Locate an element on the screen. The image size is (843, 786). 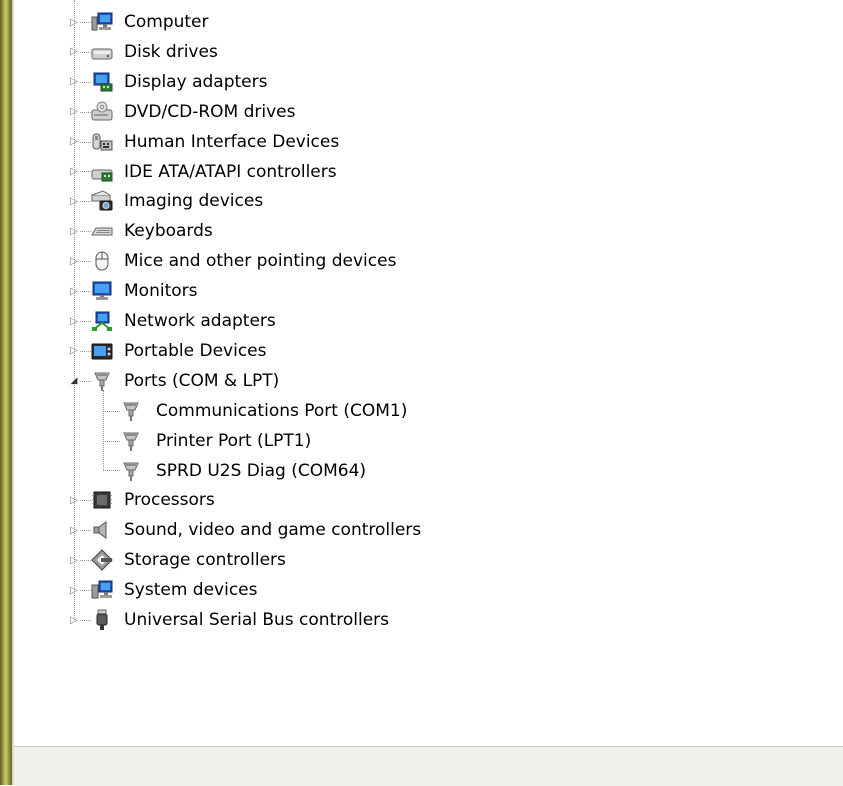
tree-node-processors: ▷ Processors is located at coordinates (421, 500).